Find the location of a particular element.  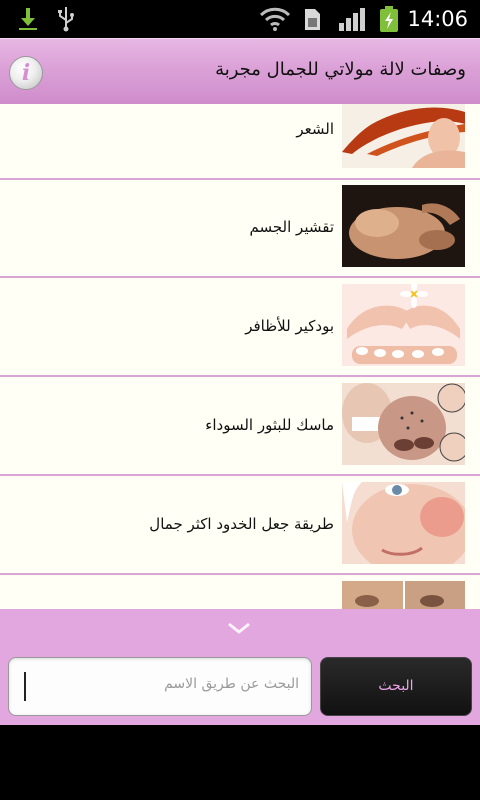

info-icon: i is located at coordinates (26, 73).